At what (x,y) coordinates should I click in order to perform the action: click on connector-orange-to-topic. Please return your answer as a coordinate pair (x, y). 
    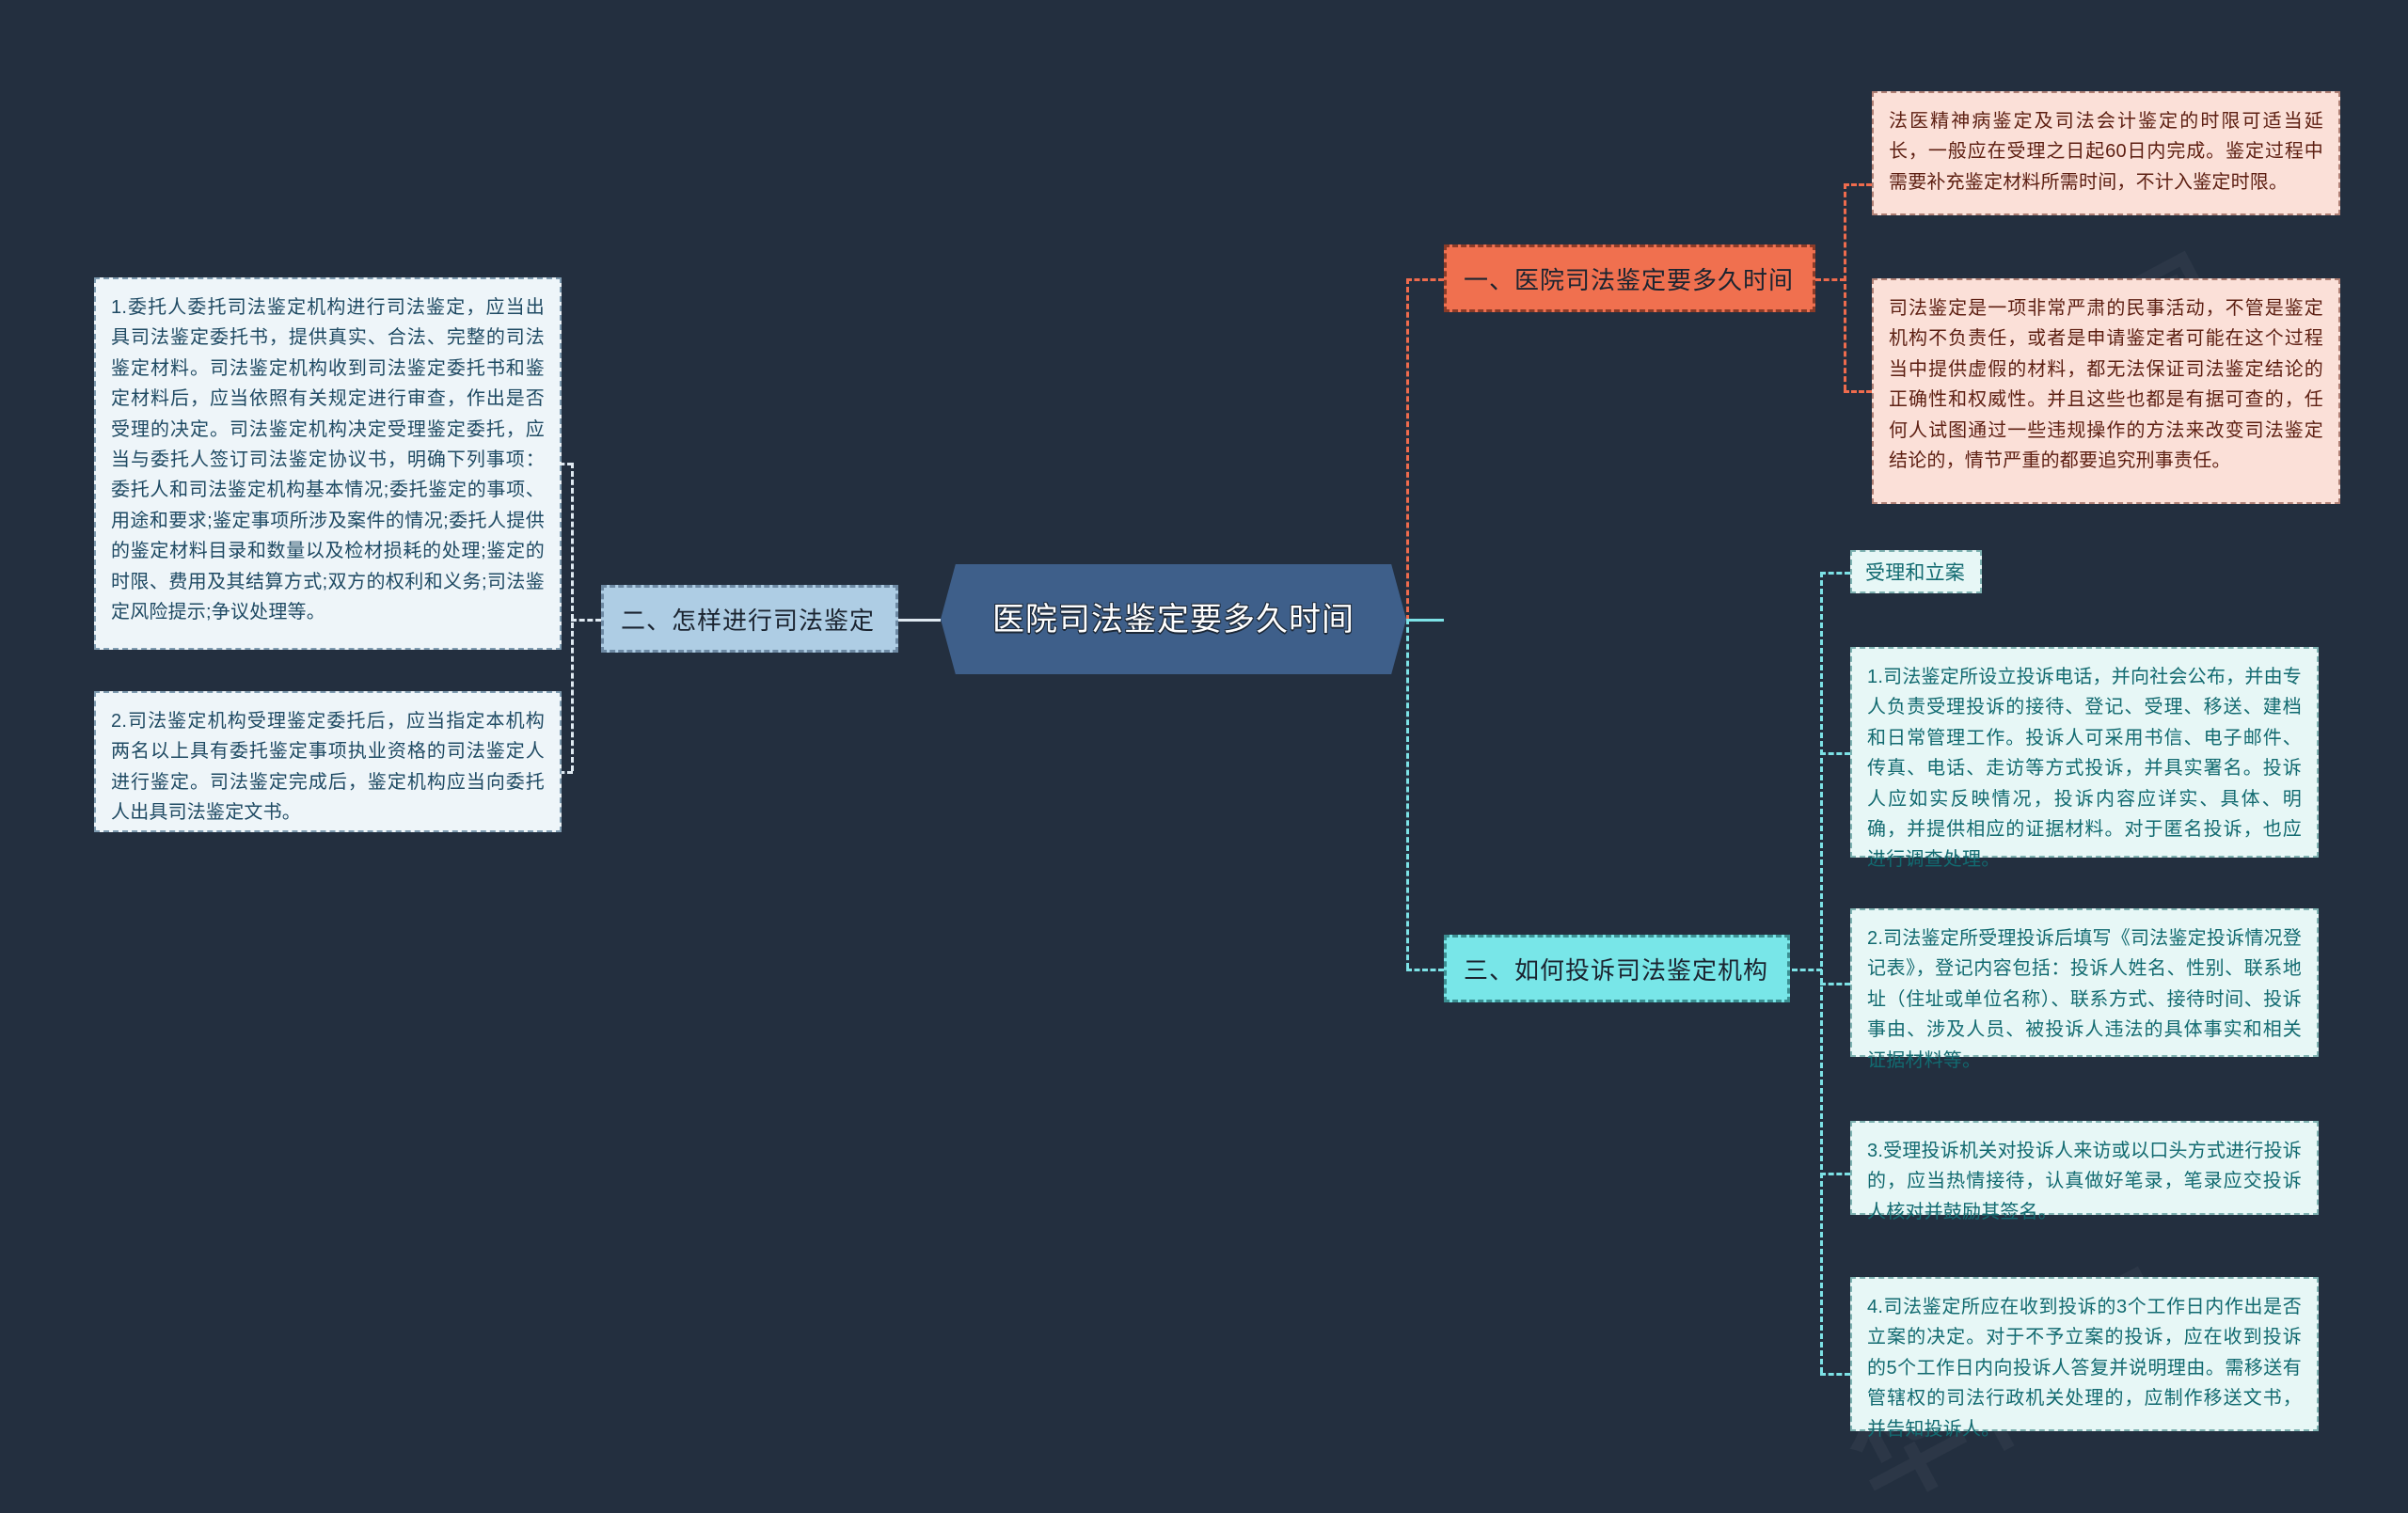
    Looking at the image, I should click on (1425, 279).